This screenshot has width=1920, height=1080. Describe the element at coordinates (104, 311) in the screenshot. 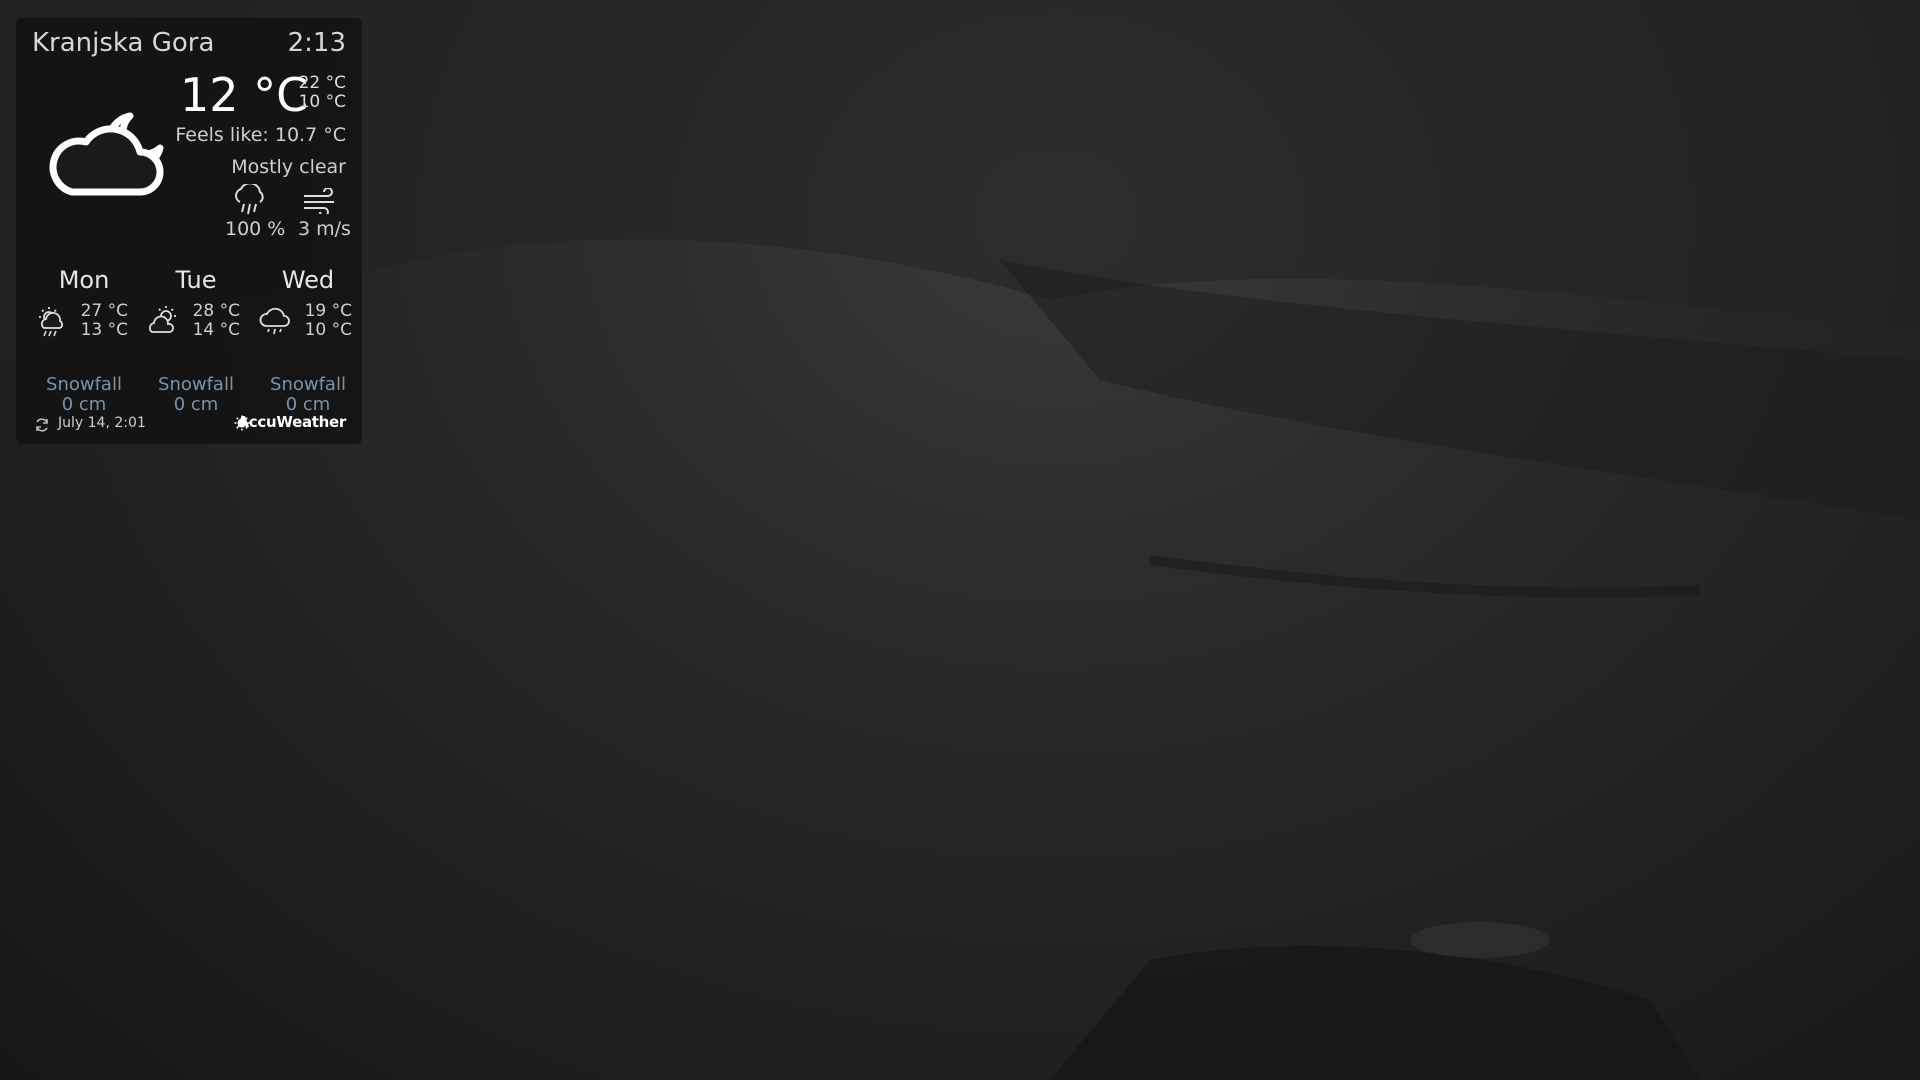

I see `forecast-high: 27 °C` at that location.